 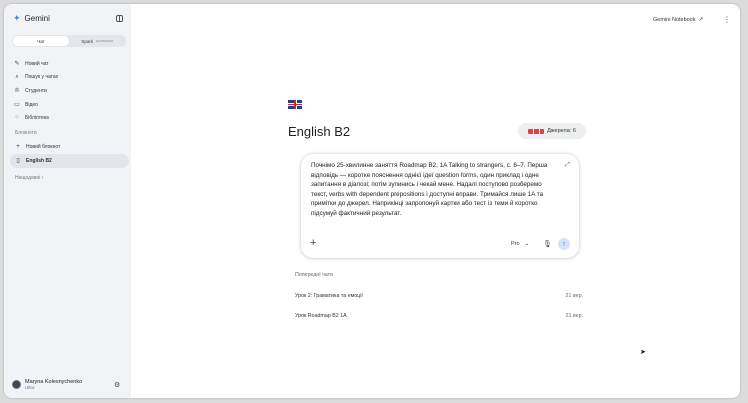 I want to click on more-options-icon: ⋮, so click(x=727, y=19).